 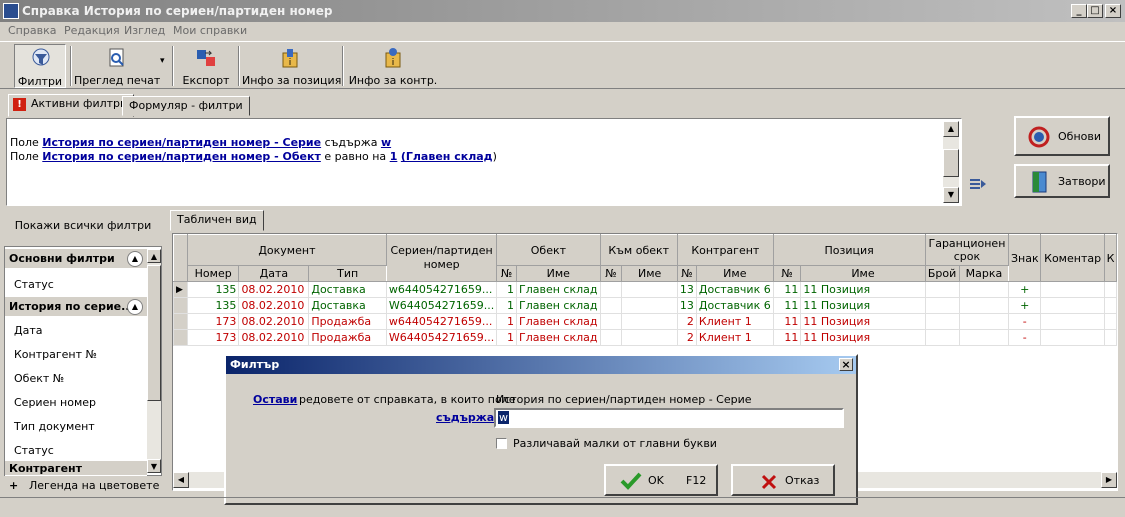 What do you see at coordinates (83, 486) in the screenshot?
I see `color-legend-toggle: + Легенда на цветовете` at bounding box center [83, 486].